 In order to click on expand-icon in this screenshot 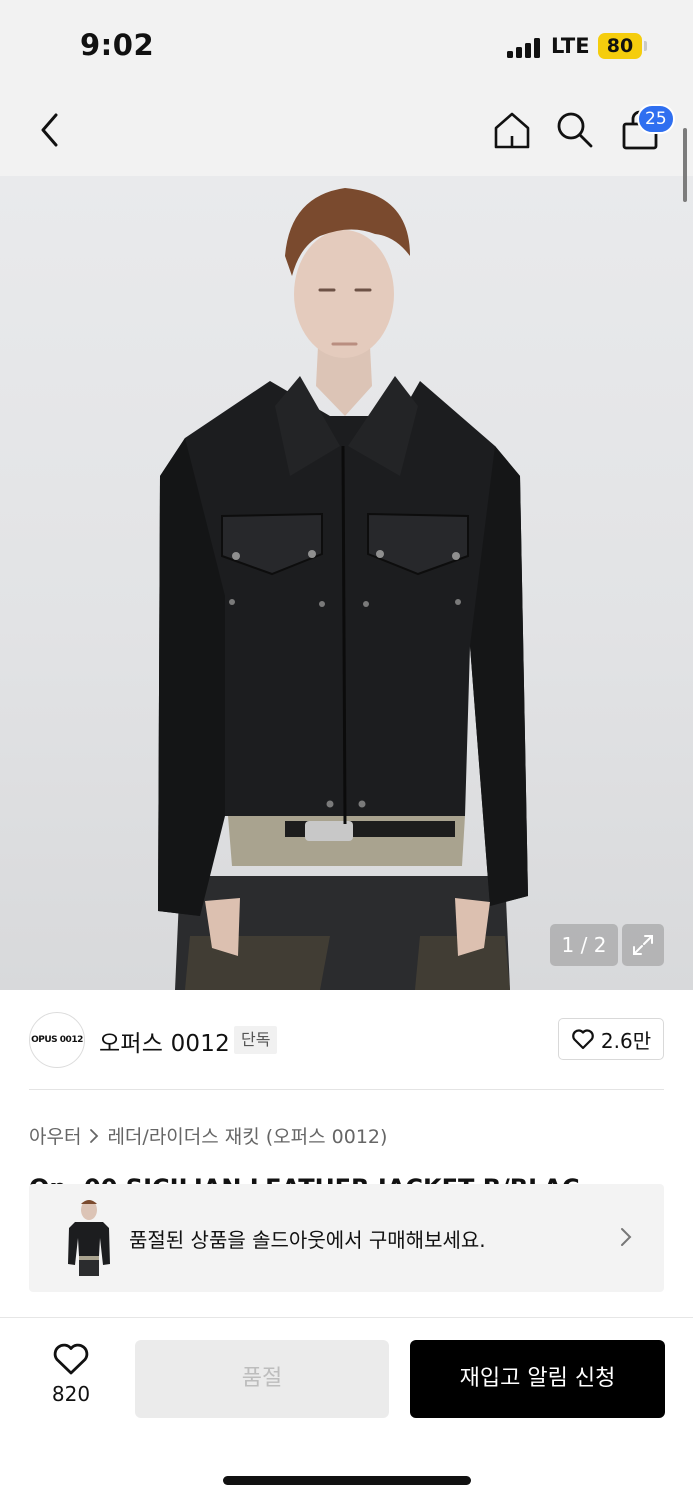, I will do `click(643, 945)`.